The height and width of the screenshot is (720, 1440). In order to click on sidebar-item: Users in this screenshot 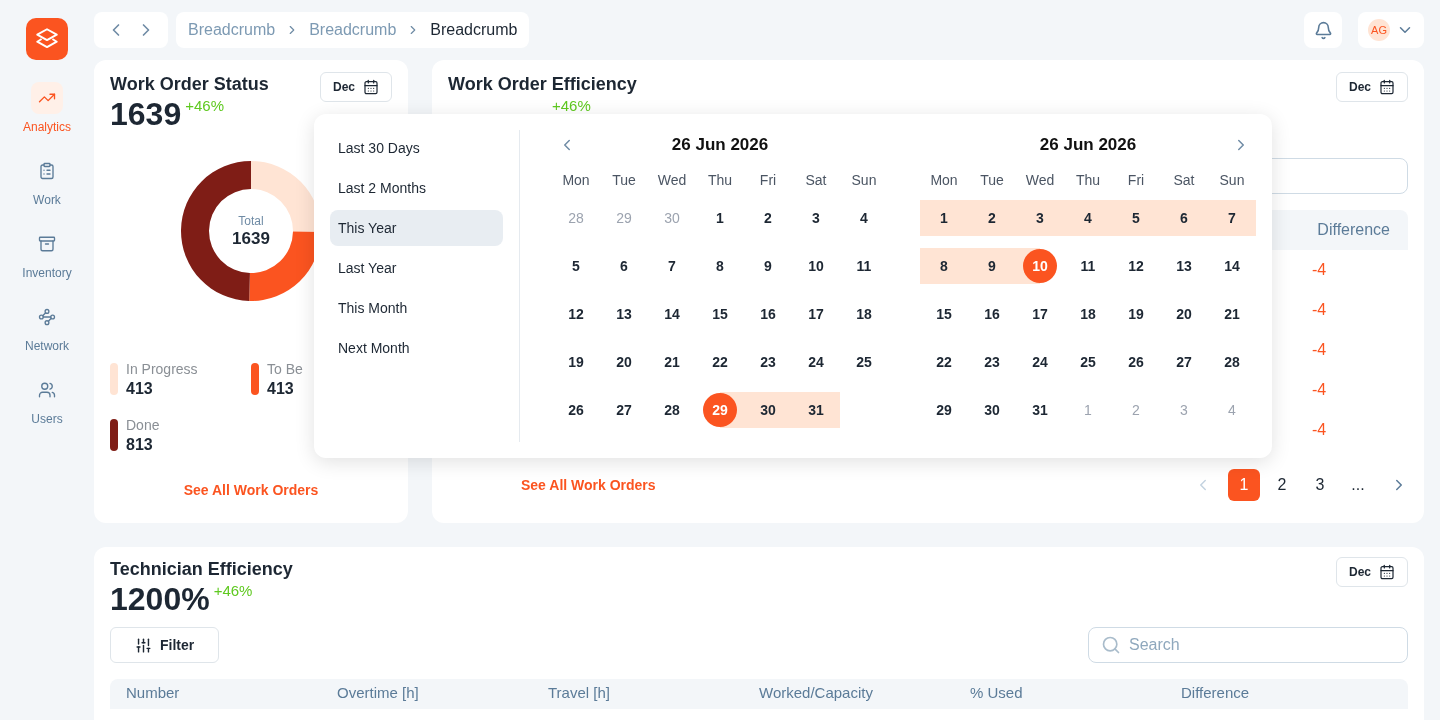, I will do `click(47, 401)`.